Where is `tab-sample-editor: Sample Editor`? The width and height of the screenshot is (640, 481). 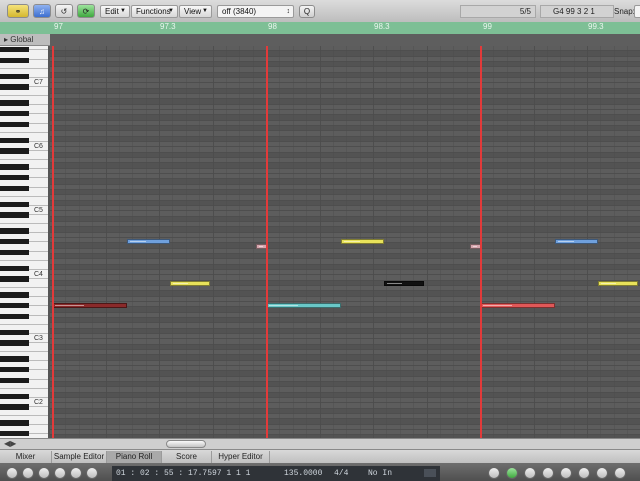 tab-sample-editor: Sample Editor is located at coordinates (79, 457).